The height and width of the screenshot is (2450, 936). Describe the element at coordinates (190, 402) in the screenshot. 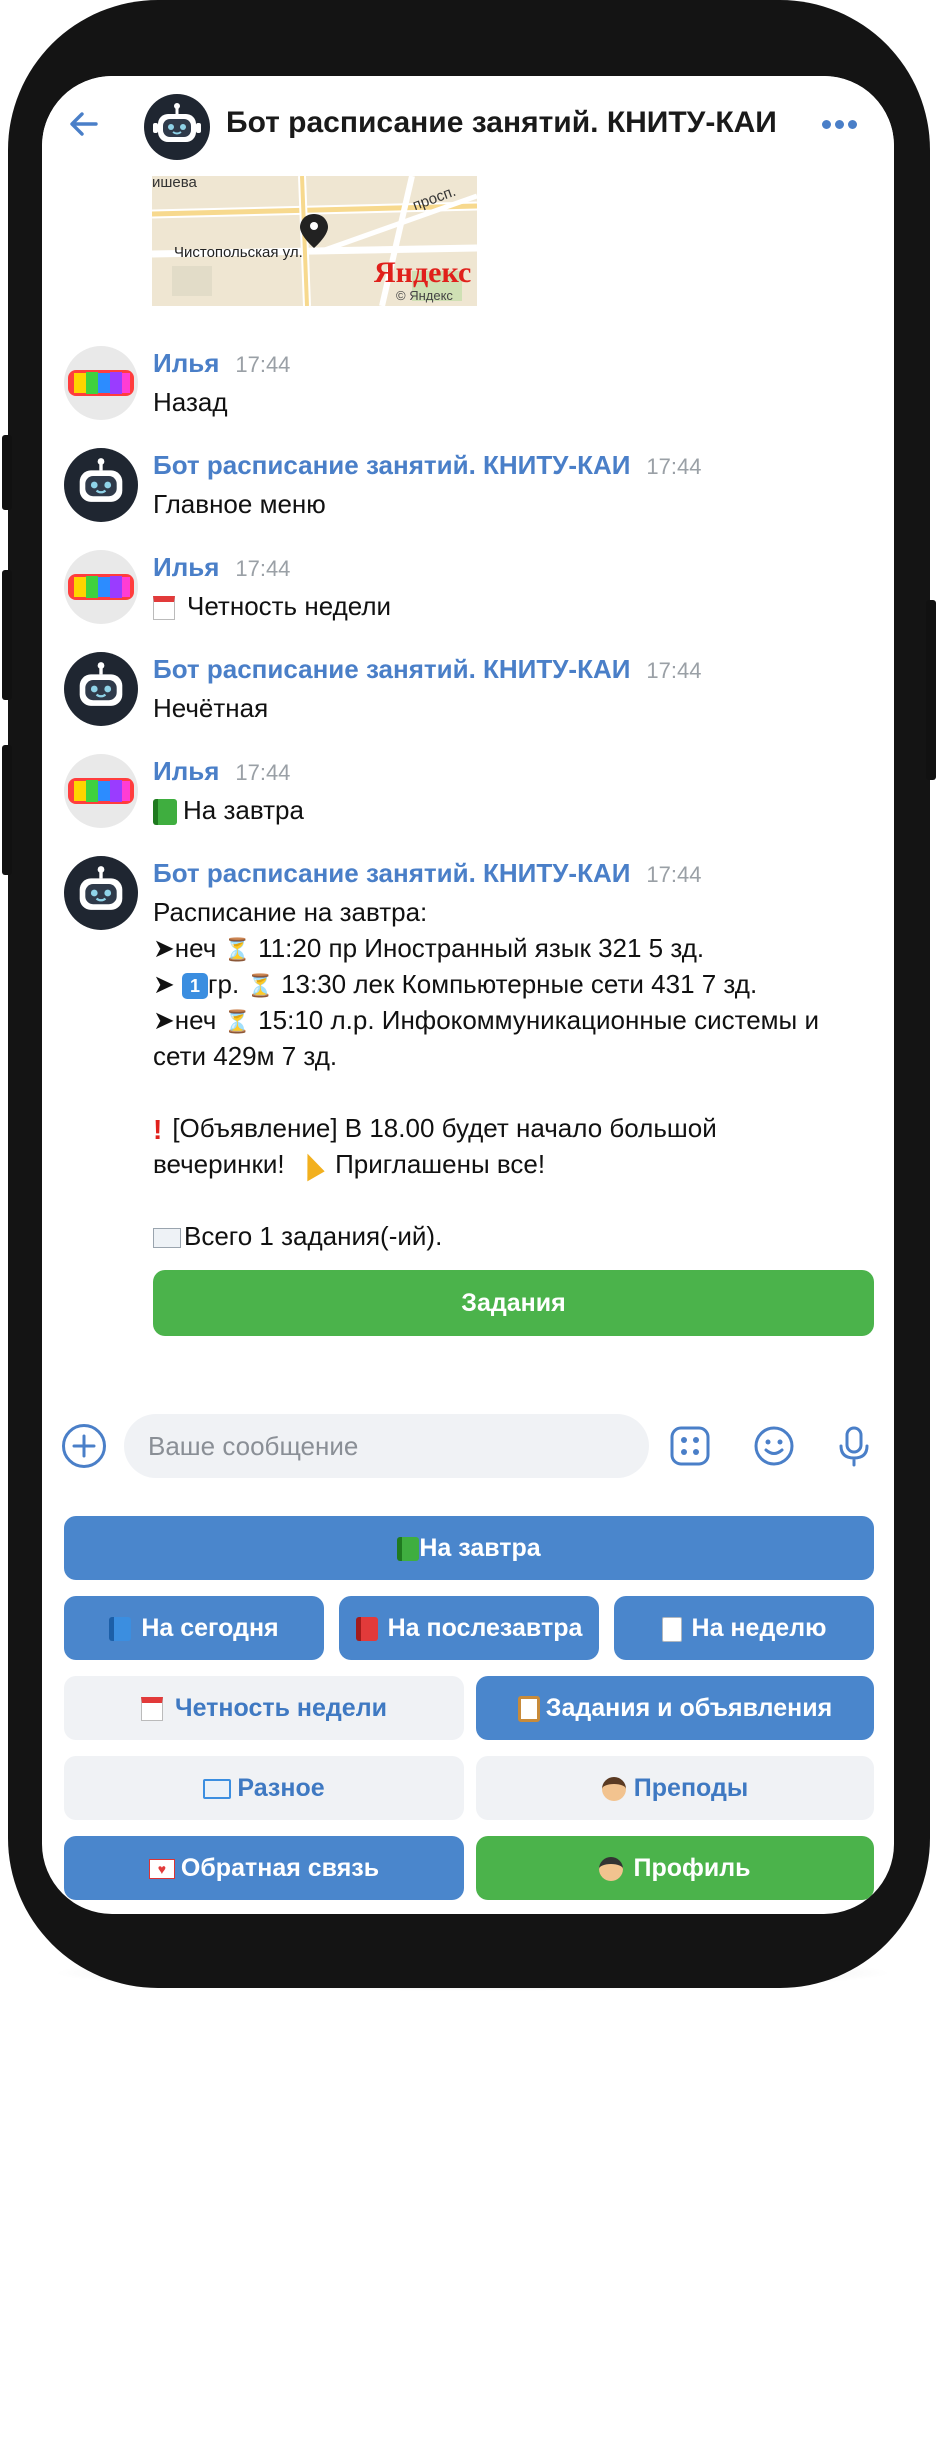

I see `message-text: Назад` at that location.